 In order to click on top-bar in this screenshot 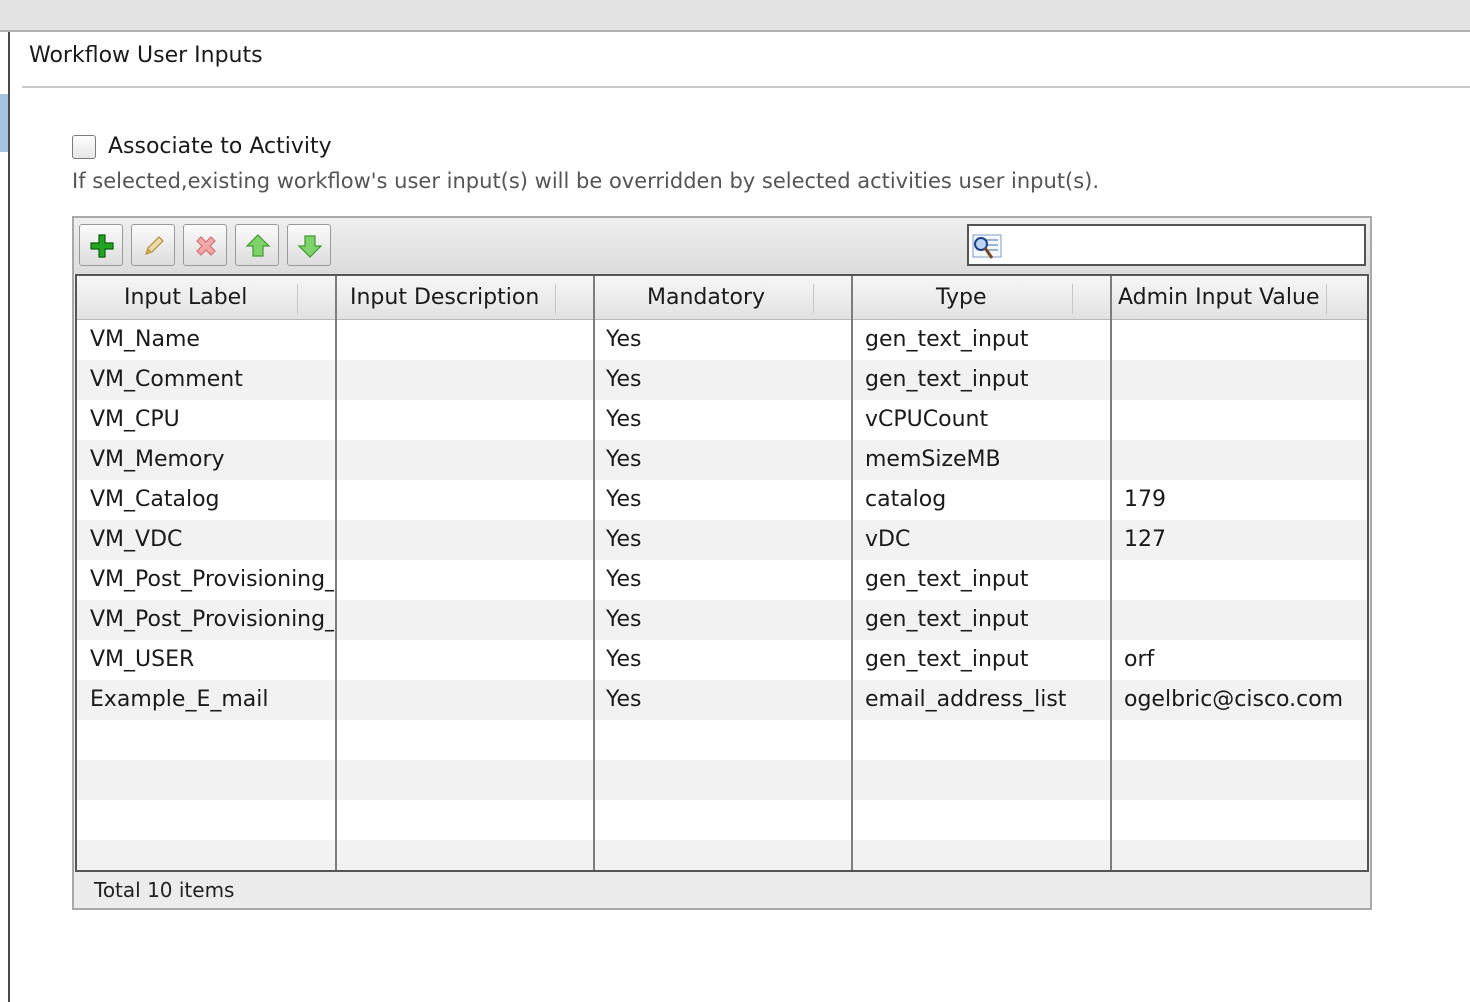, I will do `click(735, 16)`.